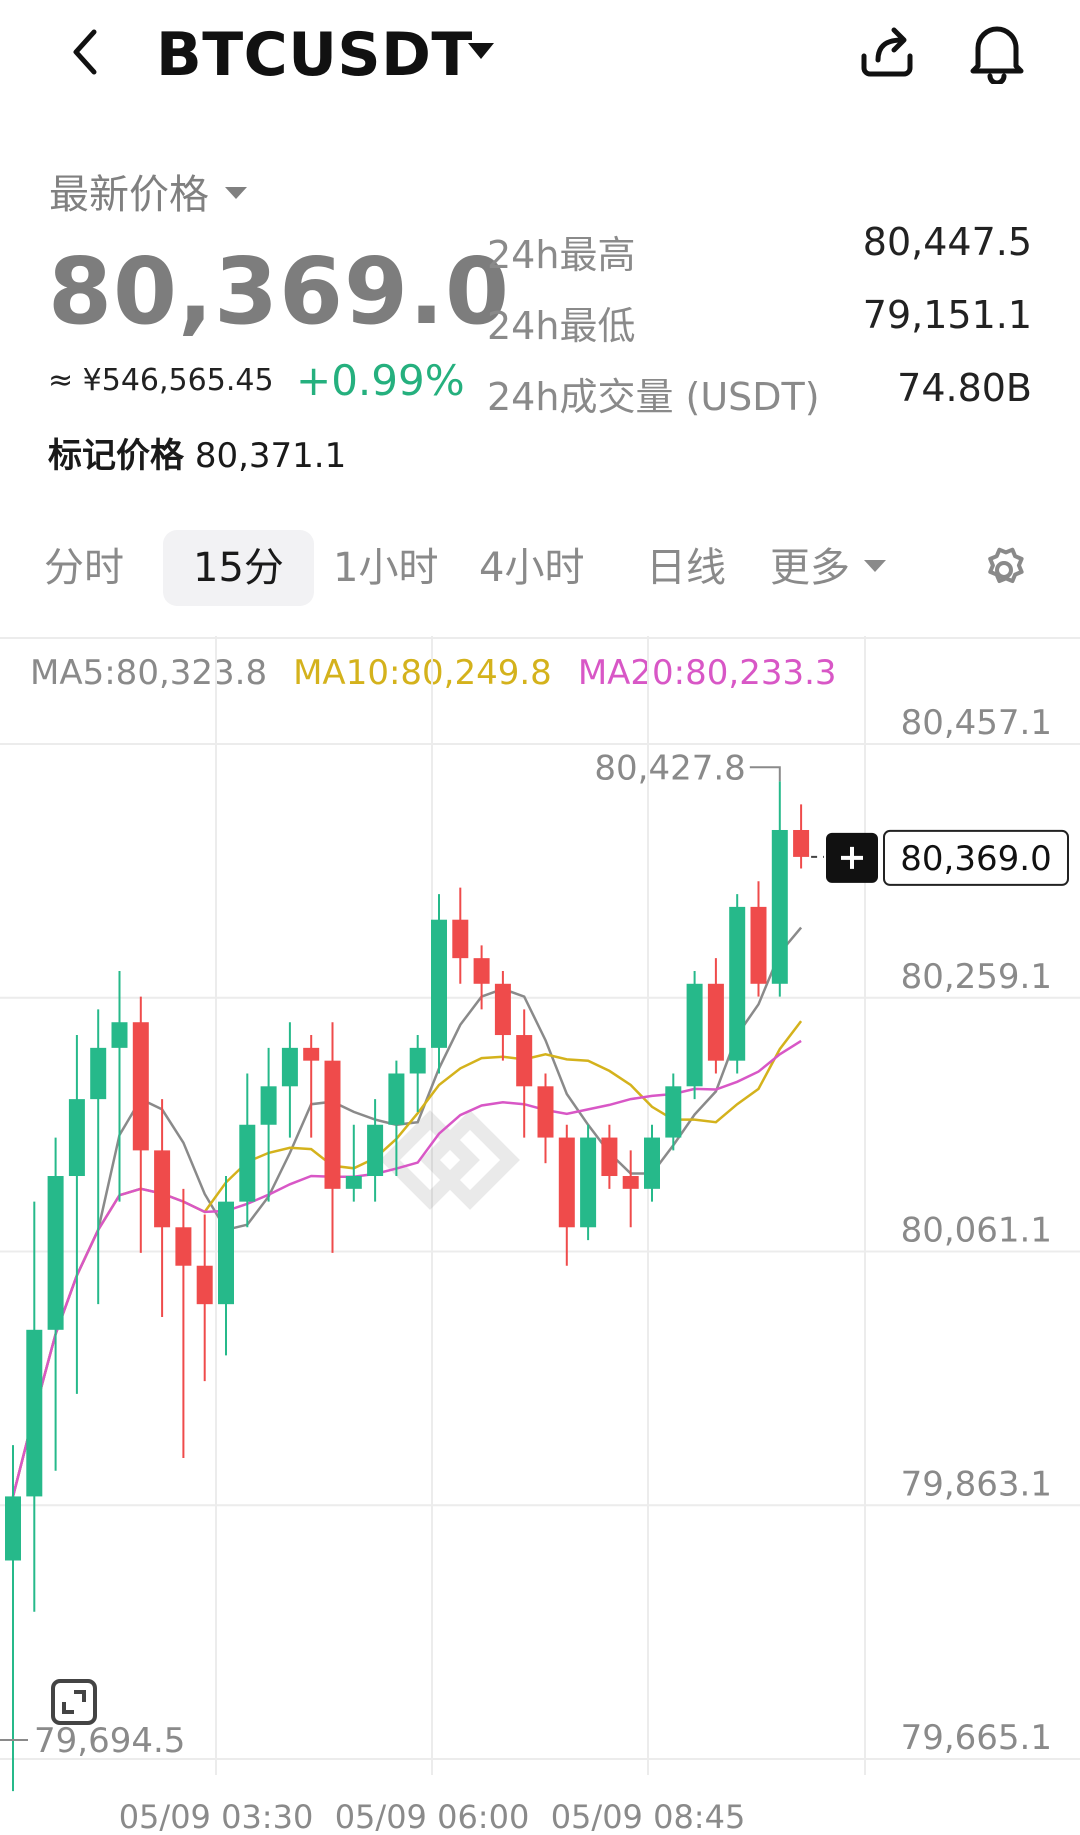 Image resolution: width=1080 pixels, height=1835 pixels. What do you see at coordinates (810, 568) in the screenshot?
I see `tab-more-label: 更多` at bounding box center [810, 568].